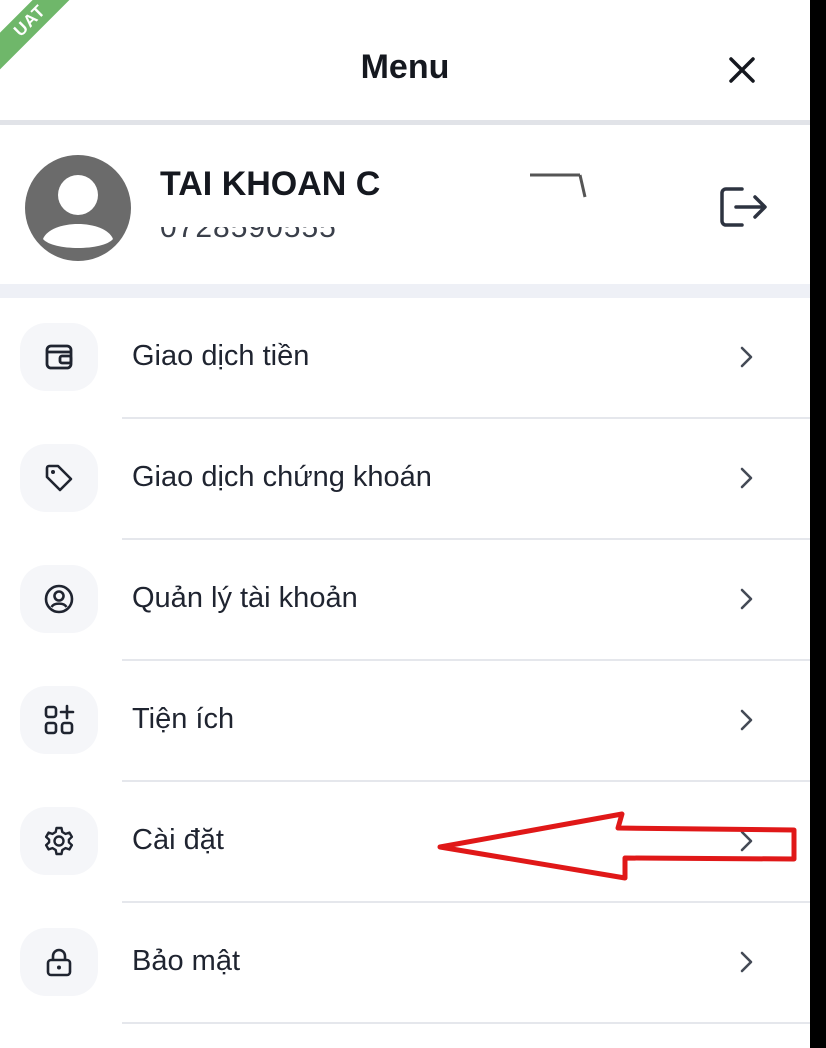 This screenshot has width=826, height=1048. I want to click on phone-redaction, so click(265, 216).